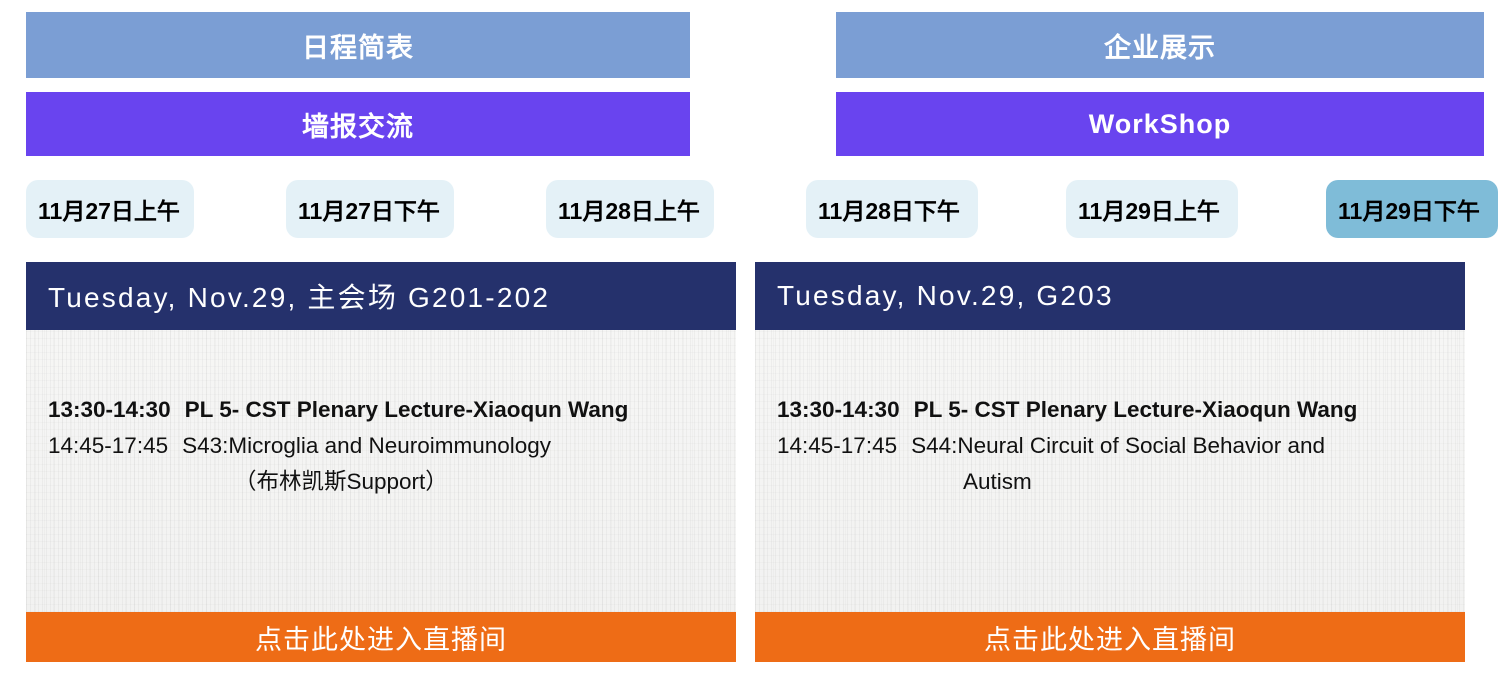 This screenshot has height=683, width=1509. I want to click on tab-nov28-morning: 11月28日上午, so click(630, 209).